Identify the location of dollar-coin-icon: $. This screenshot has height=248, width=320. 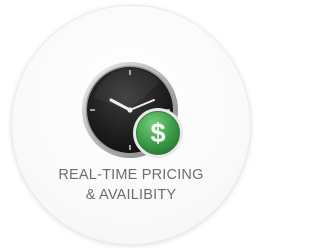
(158, 133).